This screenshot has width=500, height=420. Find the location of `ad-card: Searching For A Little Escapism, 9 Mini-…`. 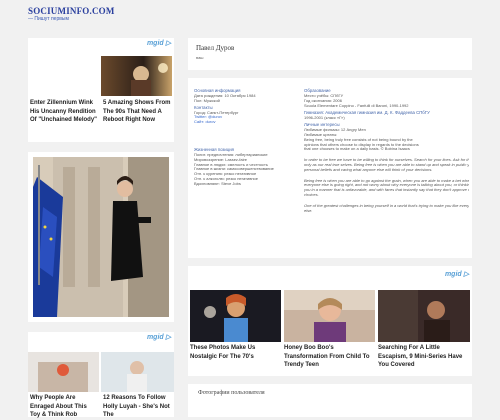

ad-card: Searching For A Little Escapism, 9 Mini-… is located at coordinates (424, 332).